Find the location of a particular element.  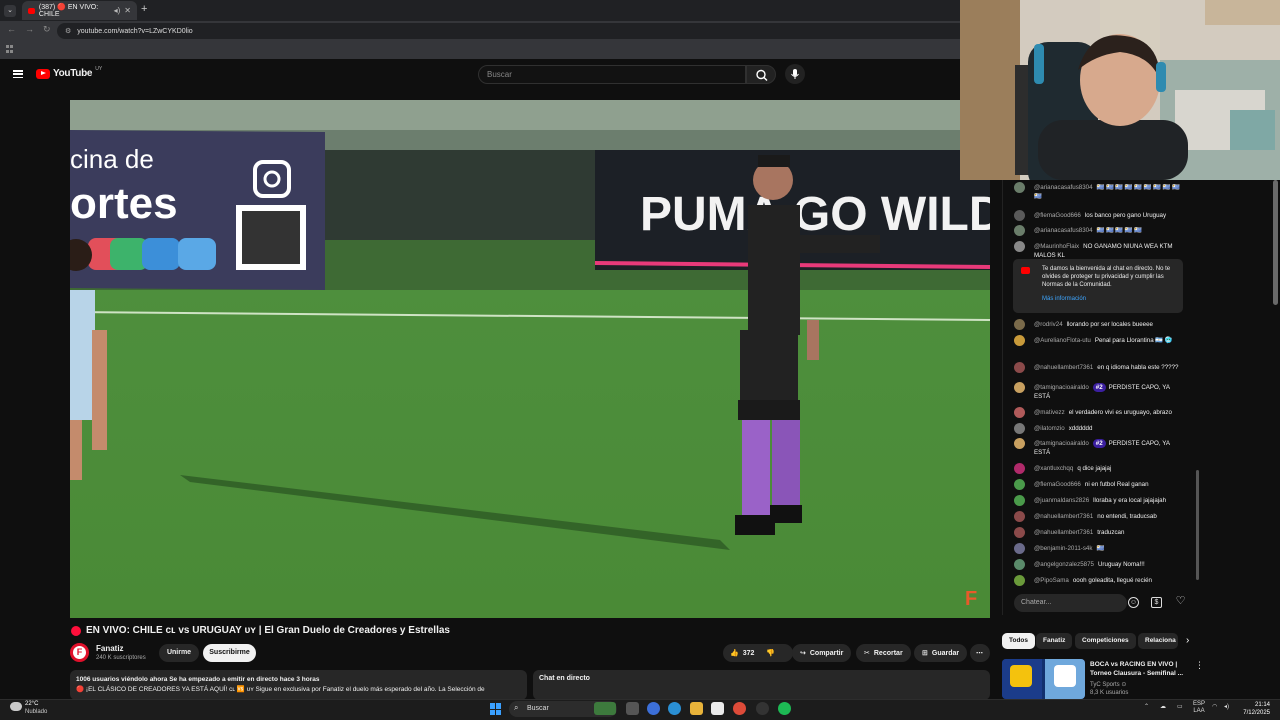

chat-author: @MaurinhoFlaix is located at coordinates (1056, 246).